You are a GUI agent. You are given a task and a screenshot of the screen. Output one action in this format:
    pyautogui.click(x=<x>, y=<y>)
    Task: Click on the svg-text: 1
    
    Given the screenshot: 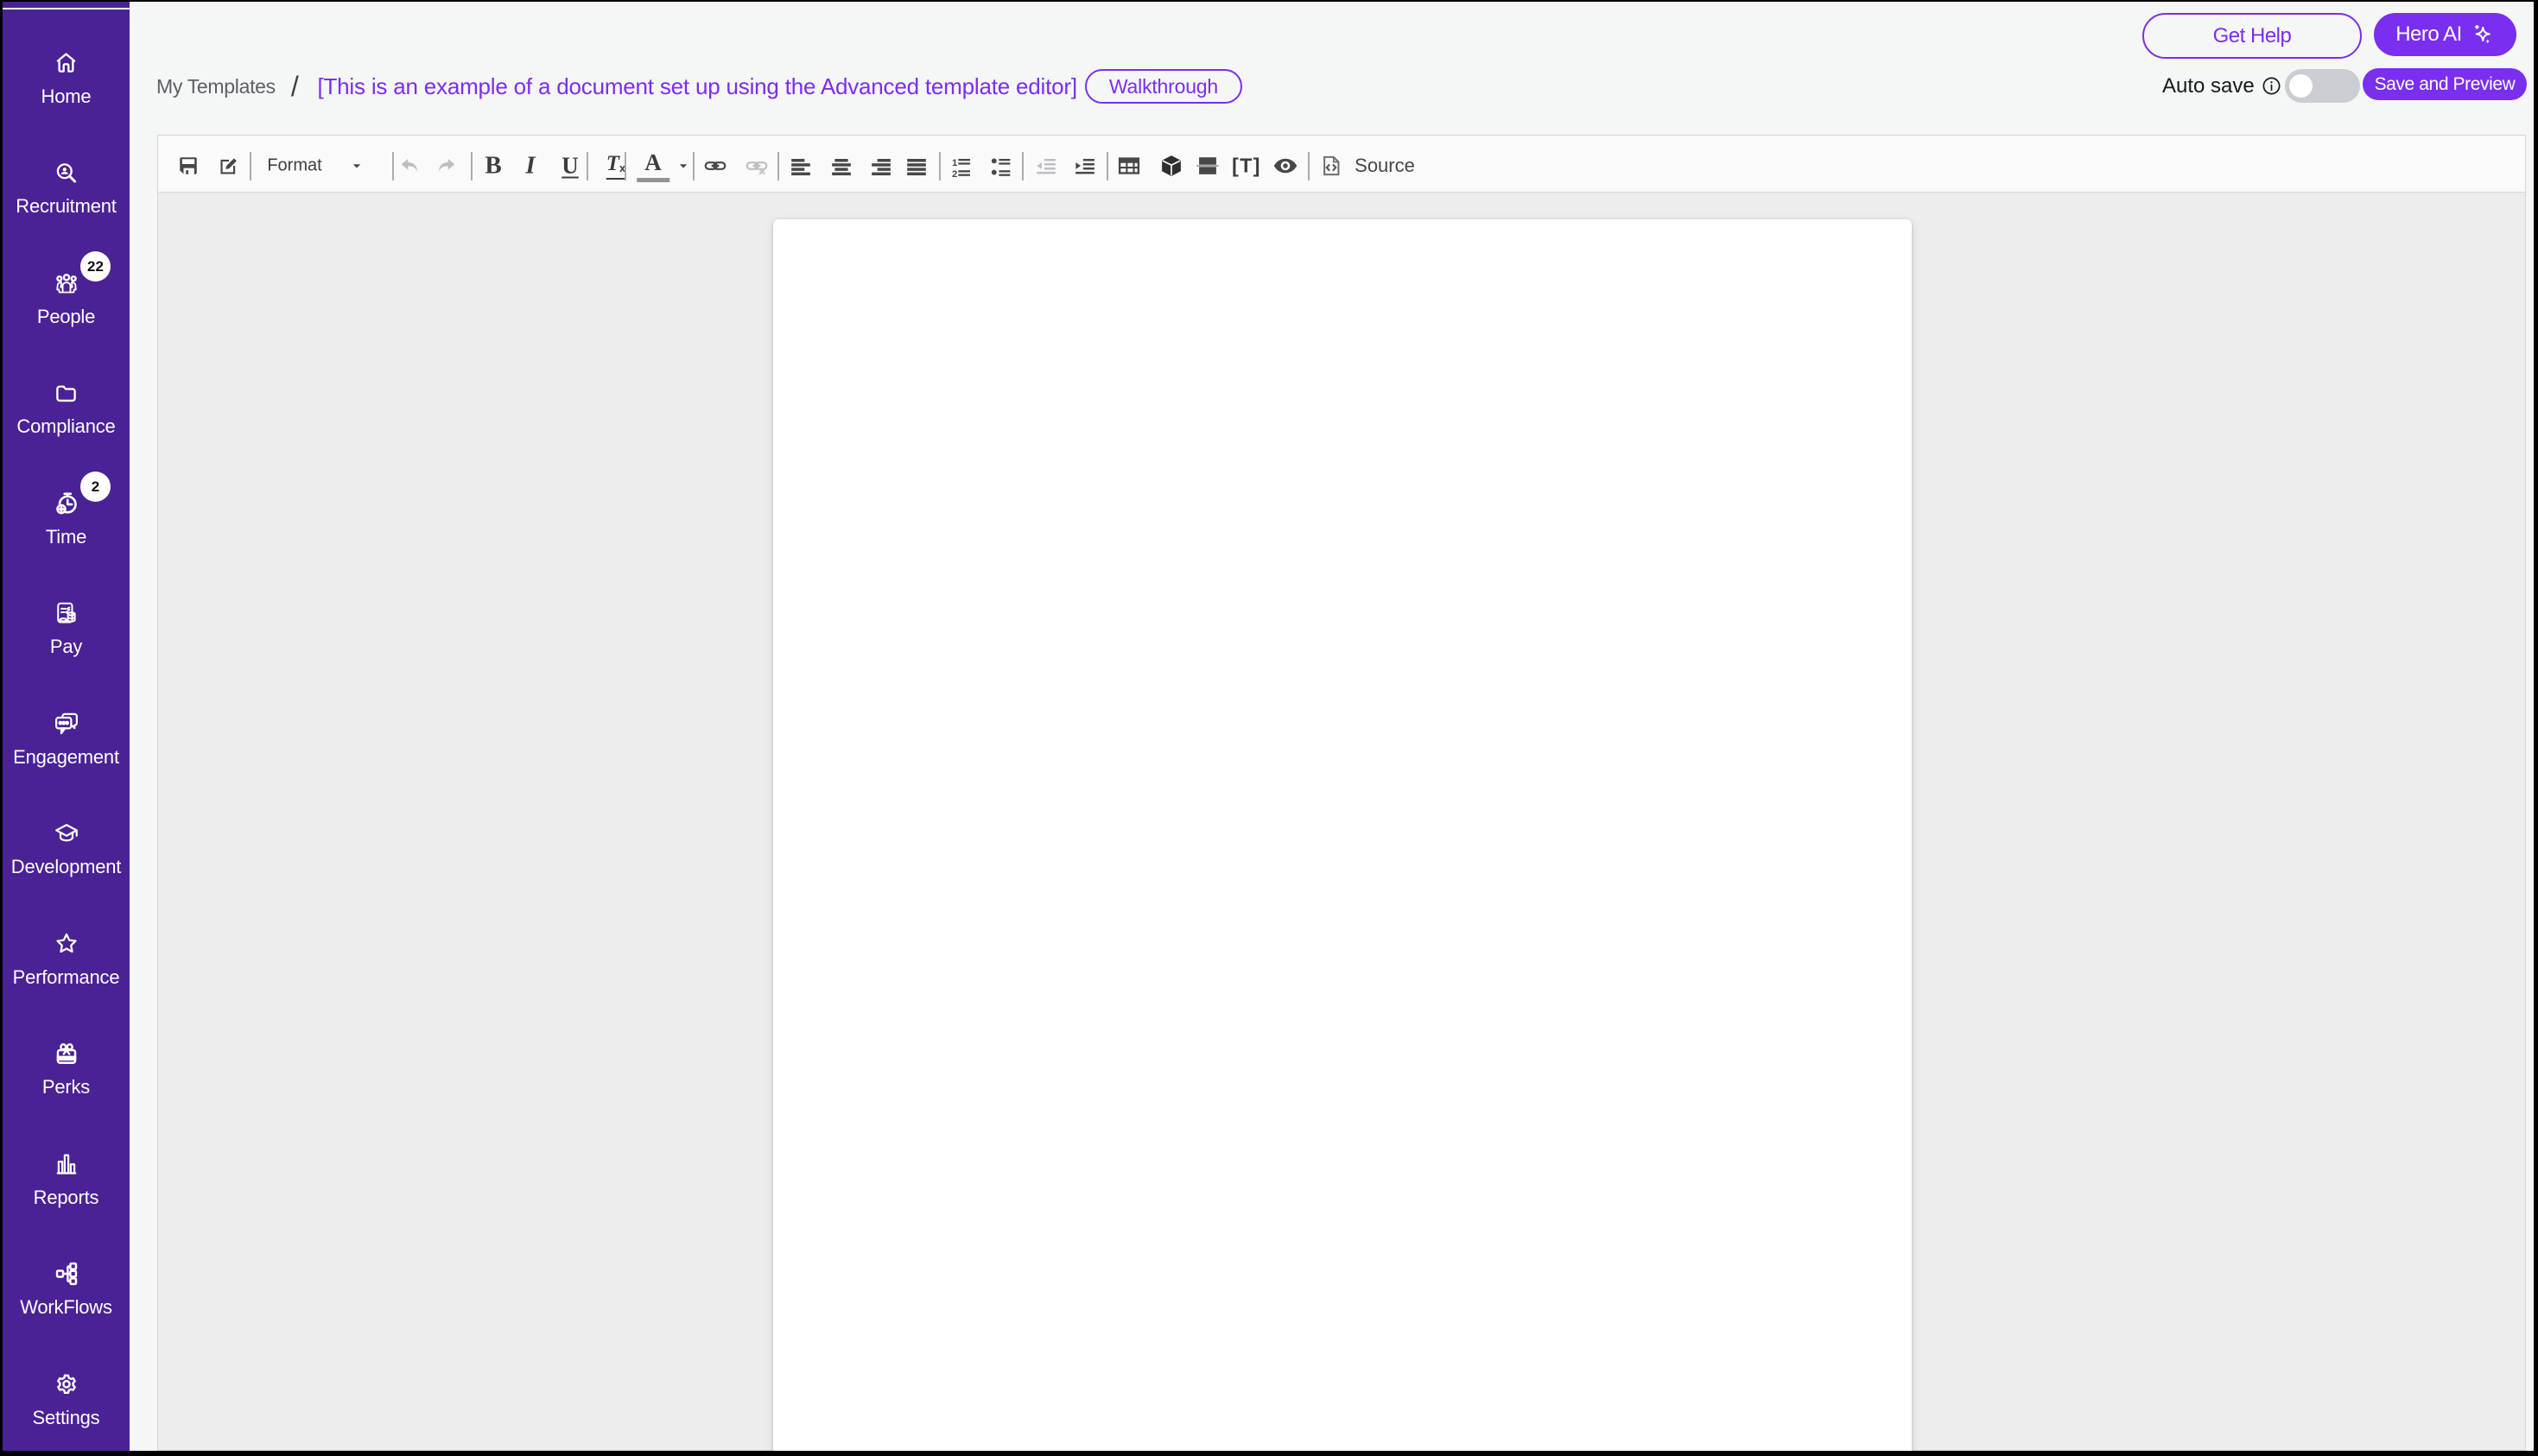 What is the action you would take?
    pyautogui.click(x=954, y=163)
    